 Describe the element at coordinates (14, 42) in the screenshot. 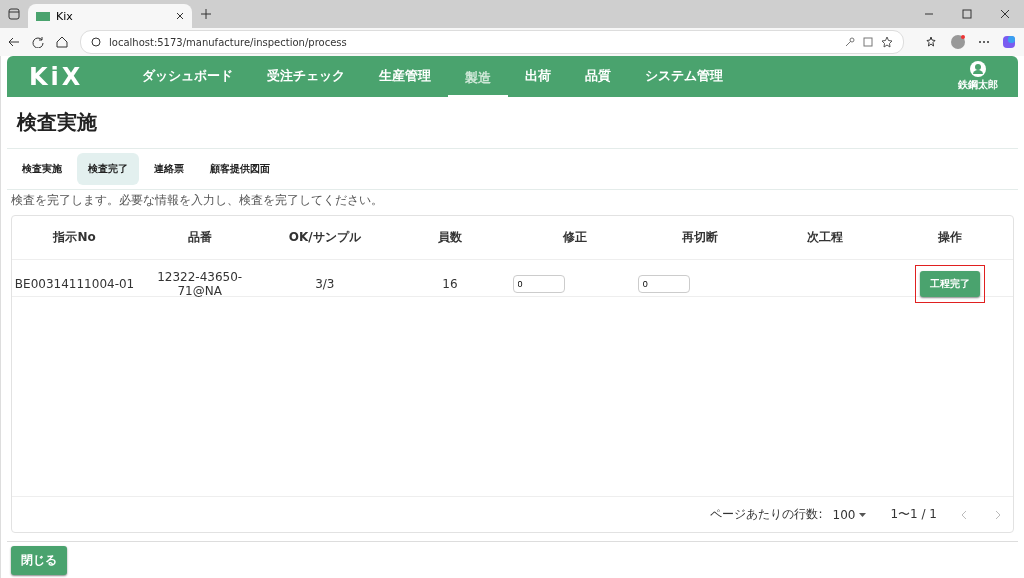

I see `back-icon` at that location.